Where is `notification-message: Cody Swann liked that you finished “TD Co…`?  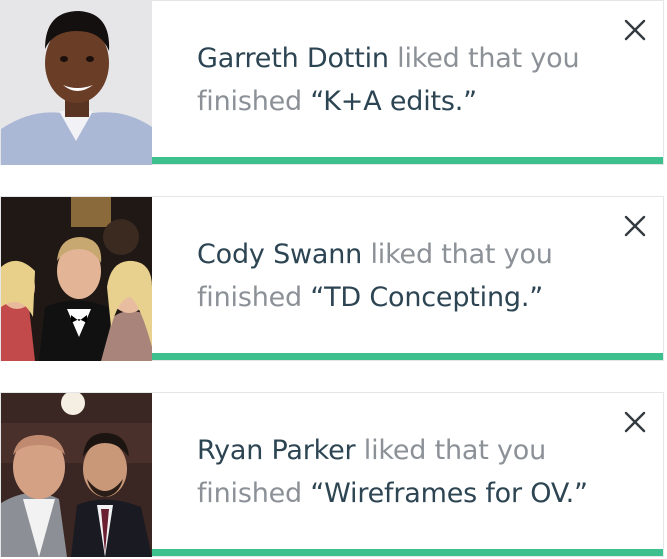
notification-message: Cody Swann liked that you finished “TD Co… is located at coordinates (407, 276).